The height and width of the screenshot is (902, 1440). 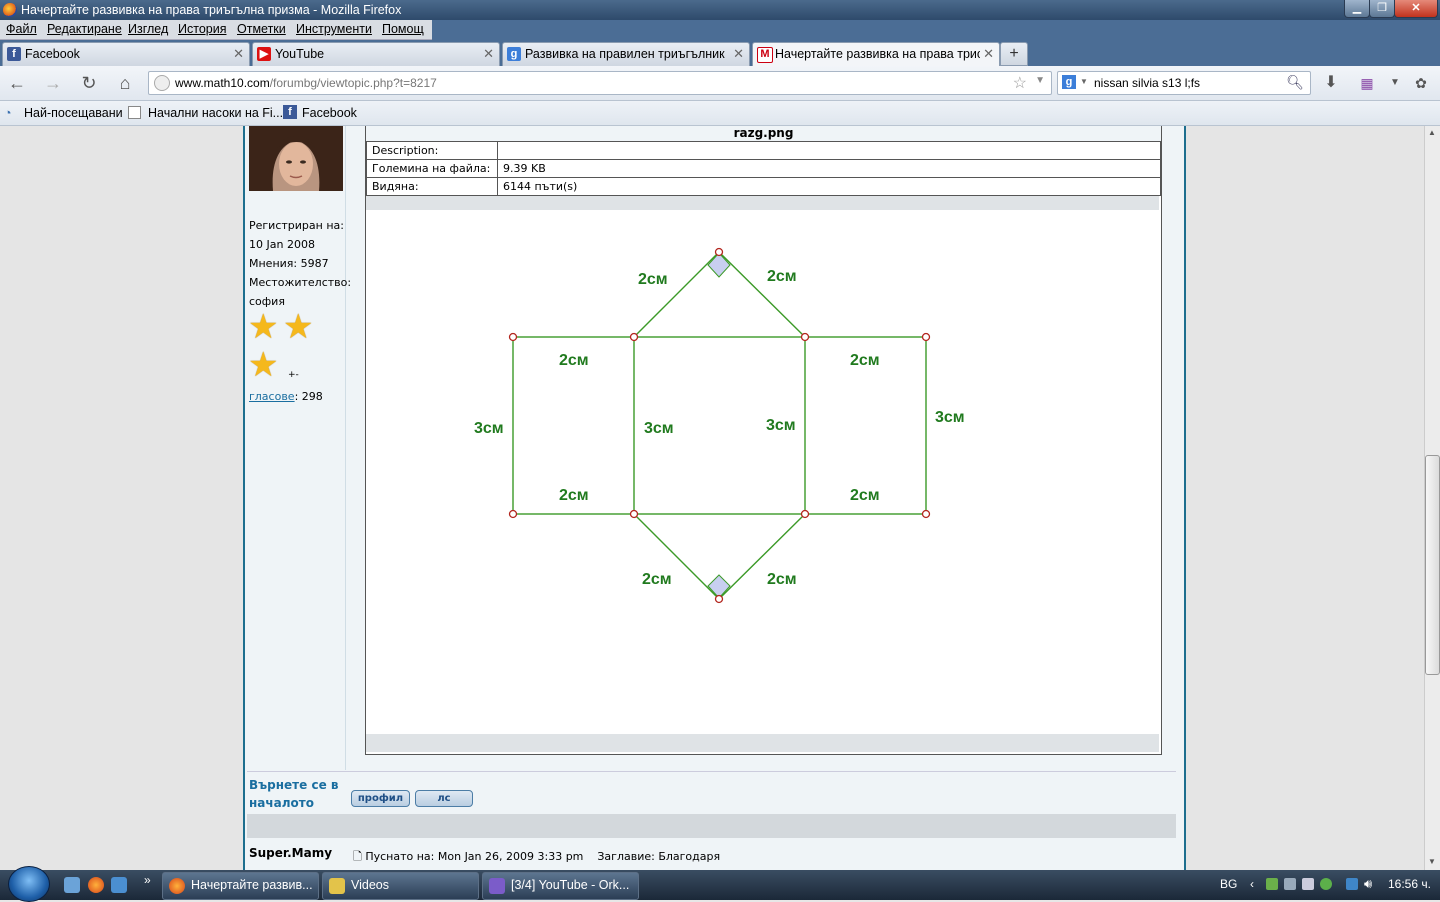 I want to click on private-message-button: лс, so click(x=444, y=798).